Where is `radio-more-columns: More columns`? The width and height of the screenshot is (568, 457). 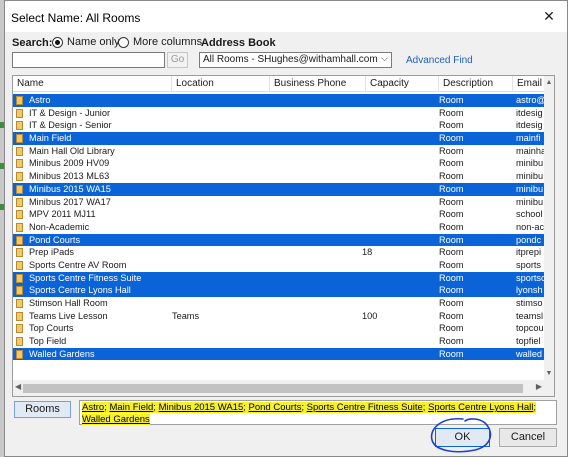
radio-more-columns: More columns is located at coordinates (160, 42).